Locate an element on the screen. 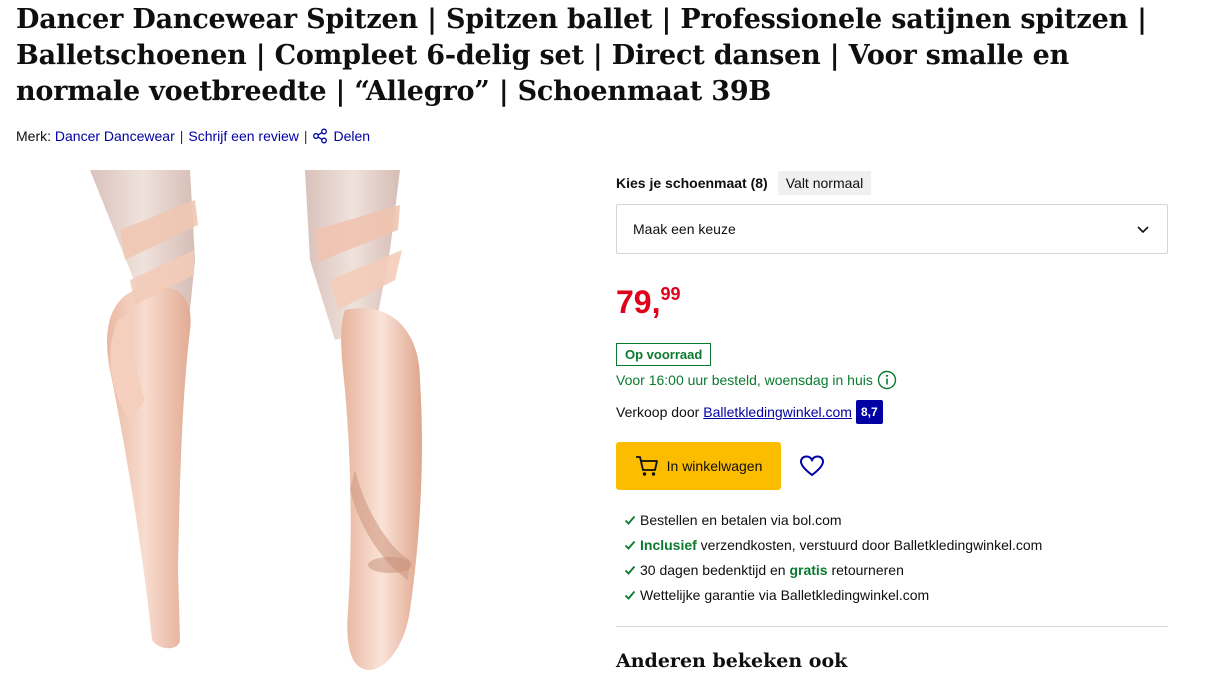 This screenshot has height=681, width=1211. share-link: Delen is located at coordinates (352, 136).